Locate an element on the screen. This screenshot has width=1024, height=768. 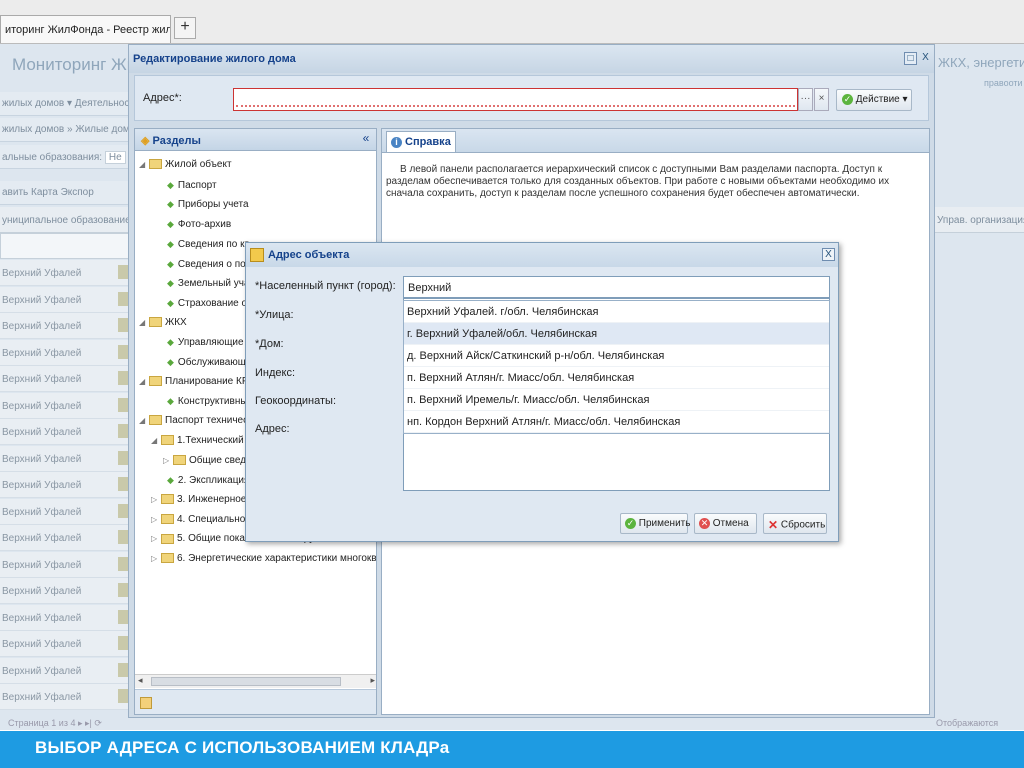
tree-item: ▷ 4. Специальное is located at coordinates (201, 520).